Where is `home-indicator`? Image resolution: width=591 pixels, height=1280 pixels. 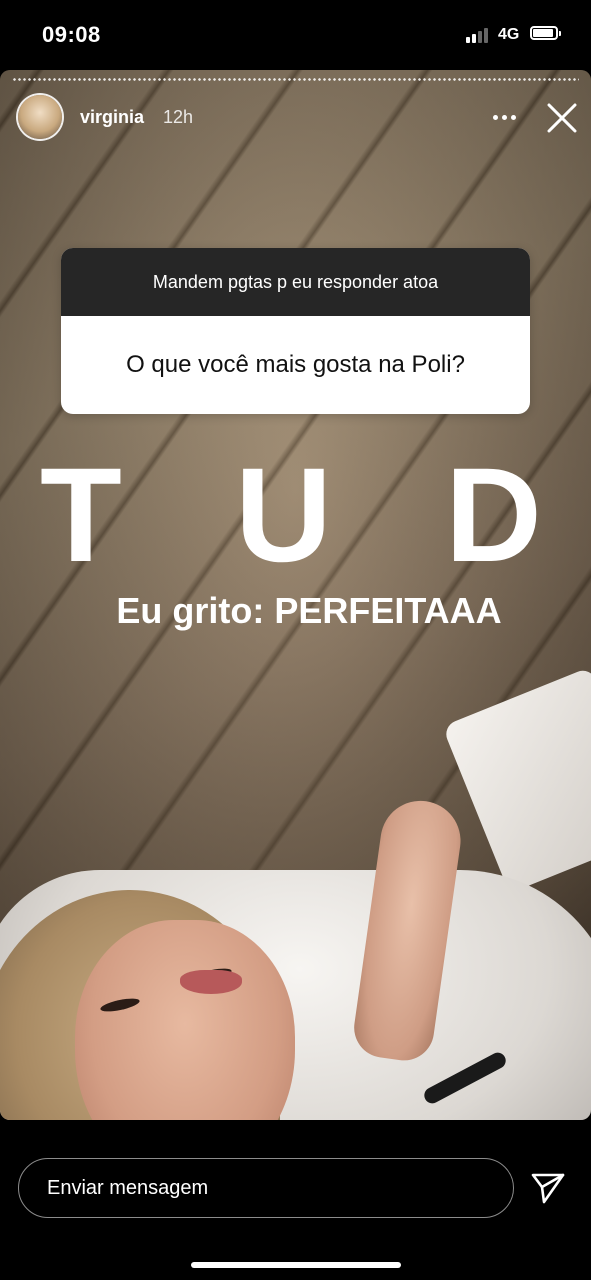 home-indicator is located at coordinates (296, 1265).